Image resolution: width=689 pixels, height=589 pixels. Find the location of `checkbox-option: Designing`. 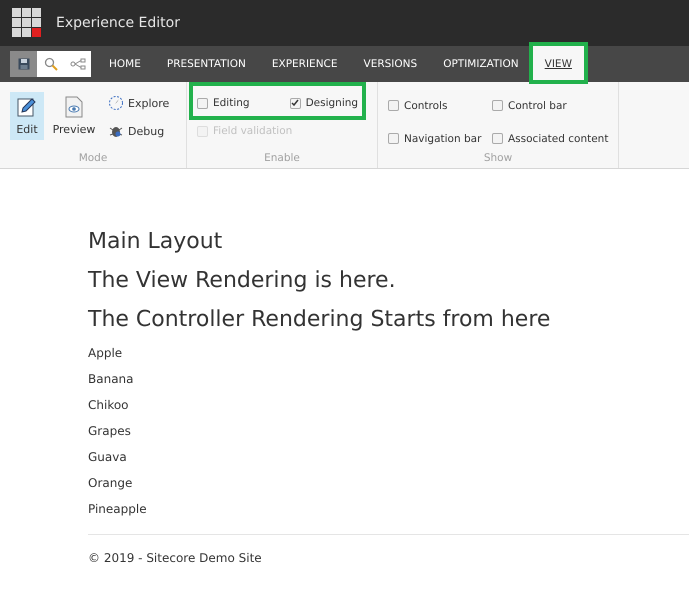

checkbox-option: Designing is located at coordinates (324, 103).